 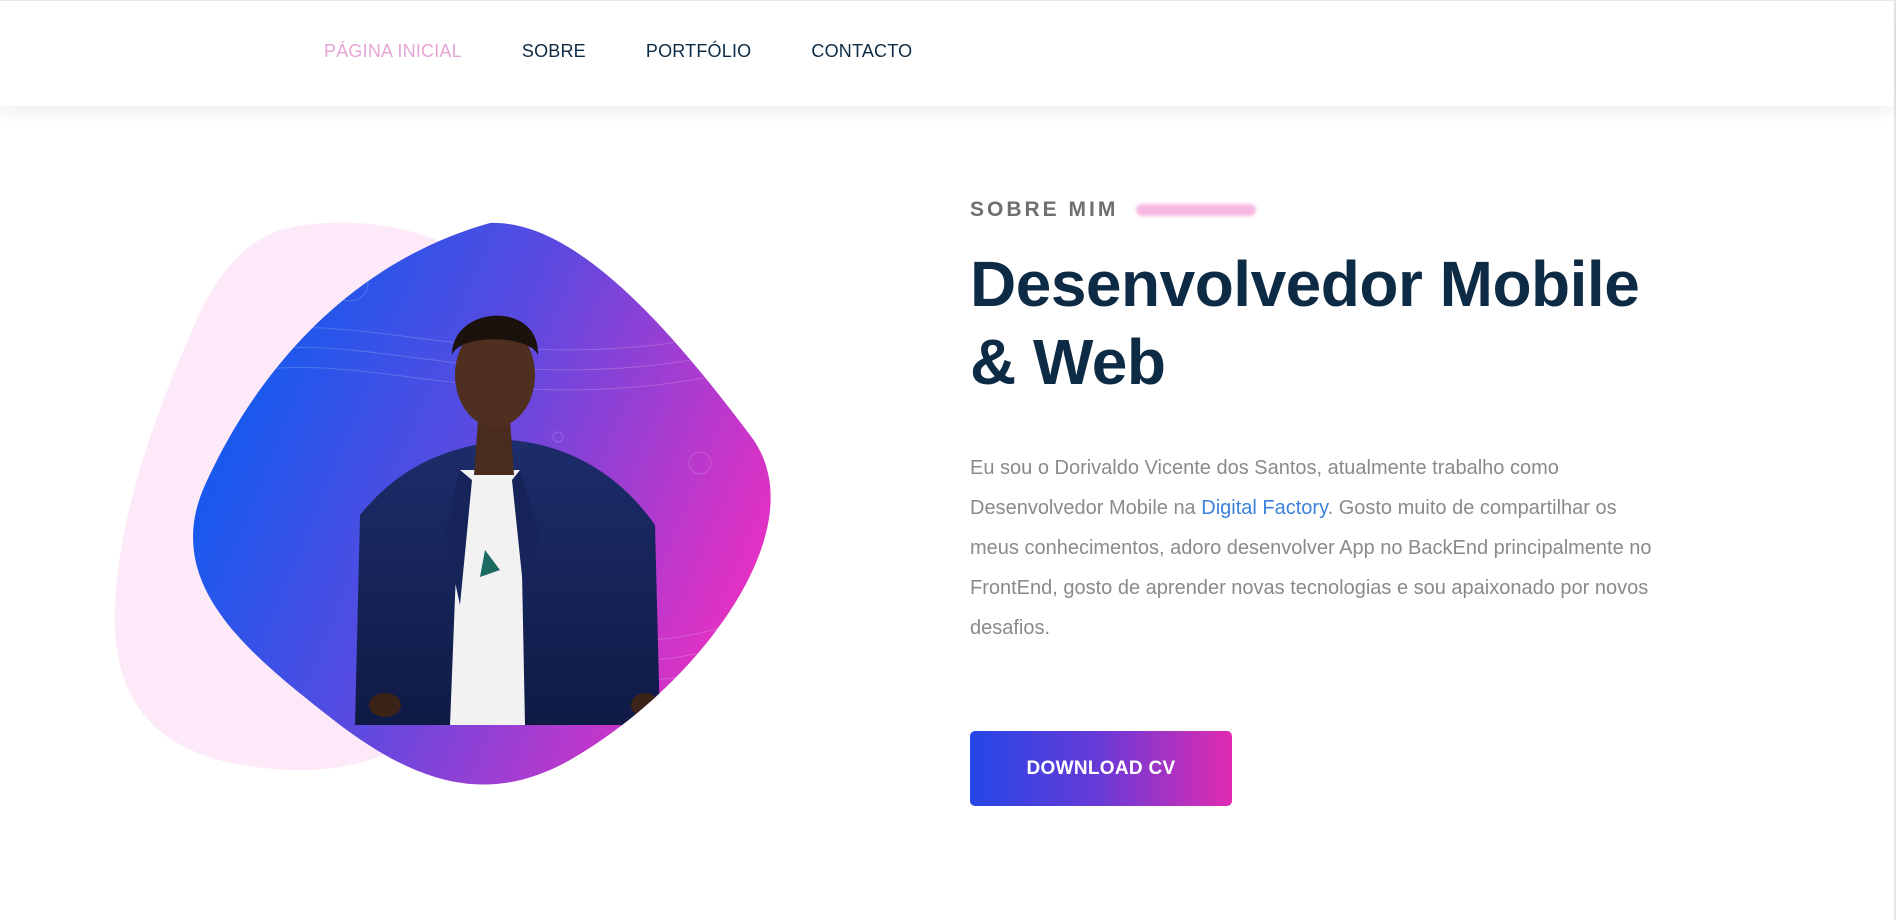 I want to click on nav-item-home: PÁGINA INICIAL, so click(x=423, y=51).